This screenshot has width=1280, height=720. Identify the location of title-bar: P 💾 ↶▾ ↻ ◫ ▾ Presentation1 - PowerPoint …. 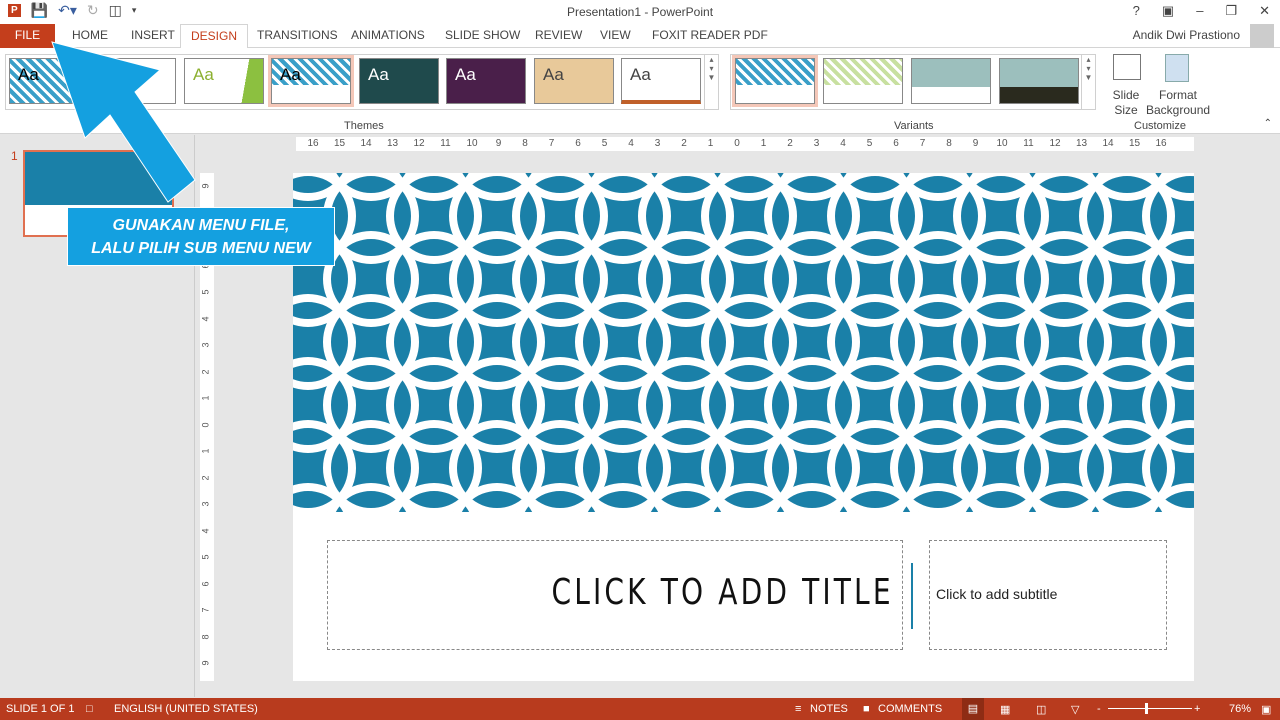
(640, 12).